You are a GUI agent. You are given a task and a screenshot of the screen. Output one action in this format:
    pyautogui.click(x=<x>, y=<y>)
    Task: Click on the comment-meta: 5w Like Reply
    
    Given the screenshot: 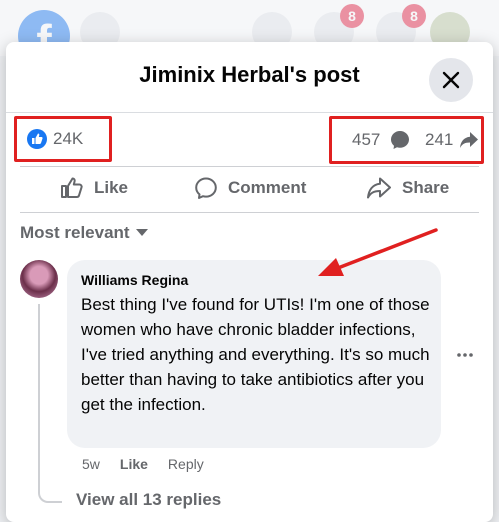 What is the action you would take?
    pyautogui.click(x=143, y=464)
    